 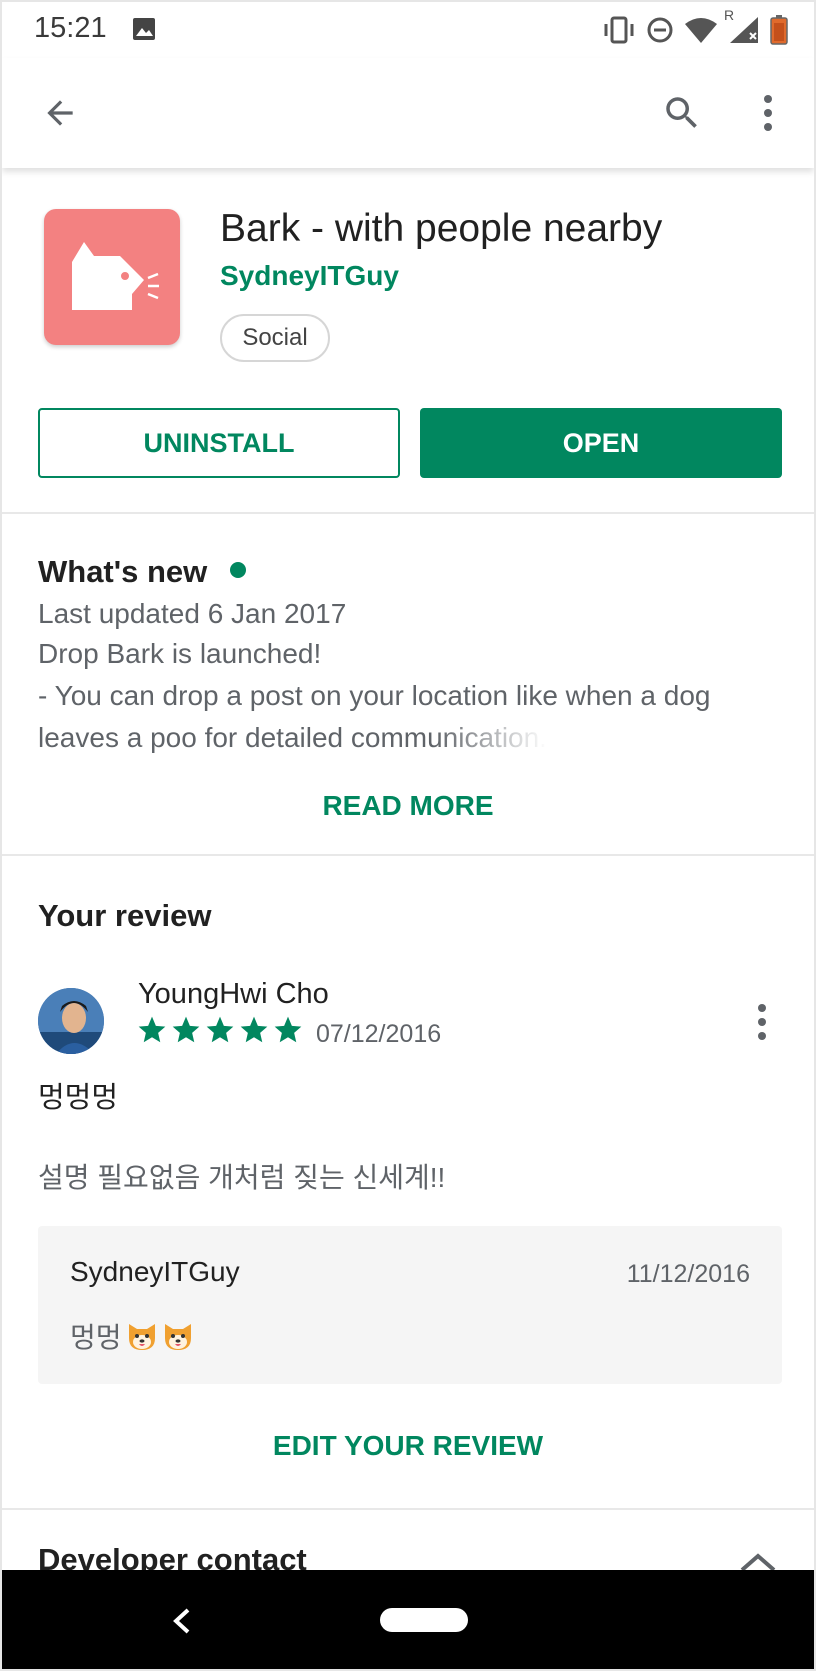 What do you see at coordinates (144, 29) in the screenshot?
I see `photo-icon` at bounding box center [144, 29].